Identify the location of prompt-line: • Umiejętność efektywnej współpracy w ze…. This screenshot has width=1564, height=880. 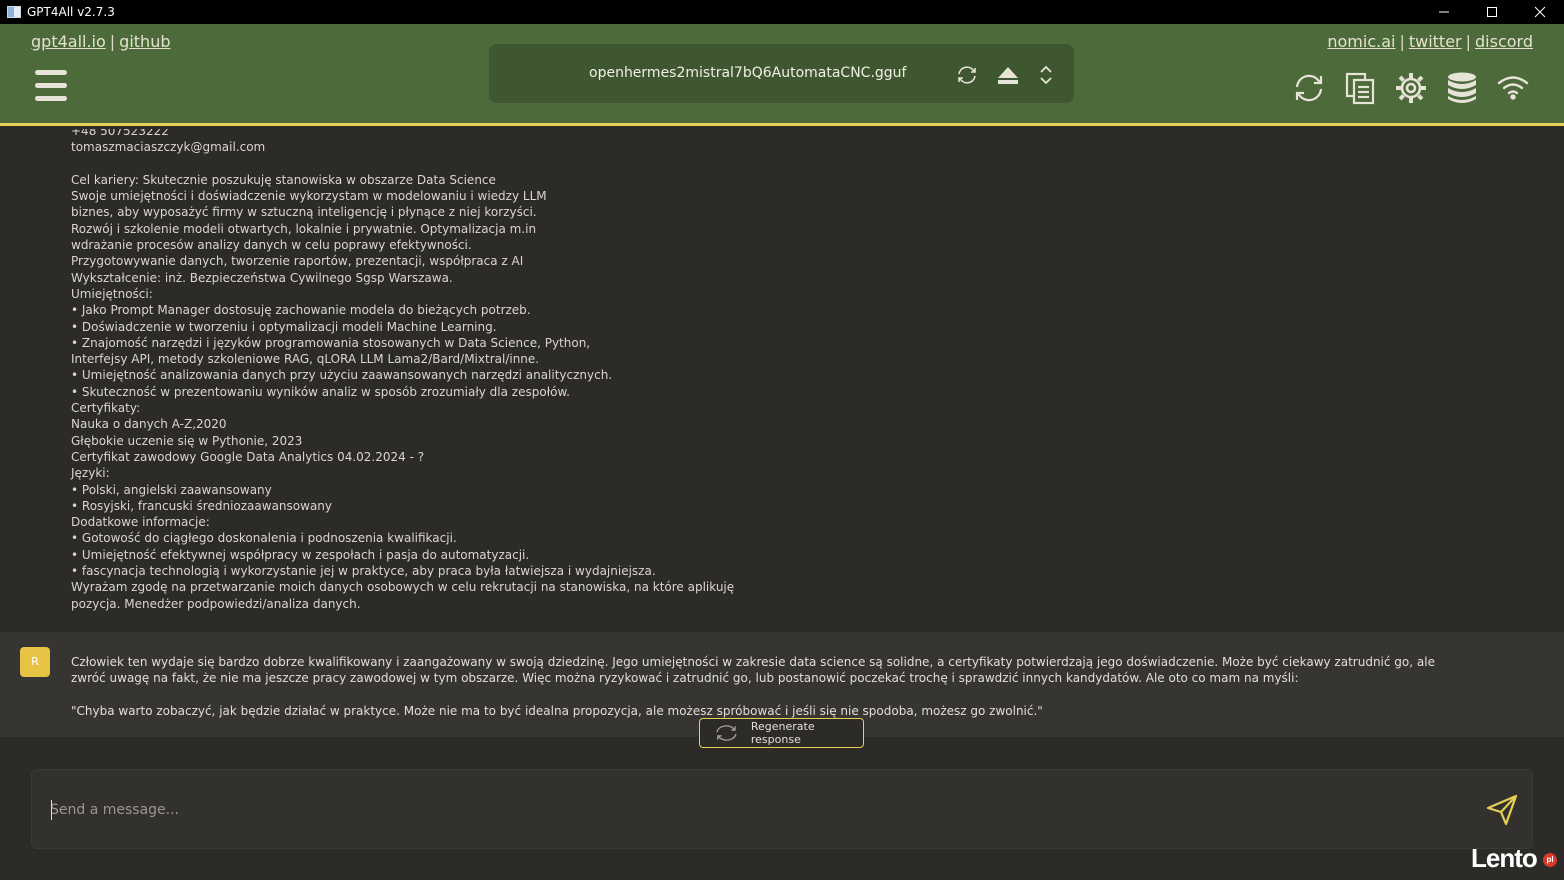
(300, 554).